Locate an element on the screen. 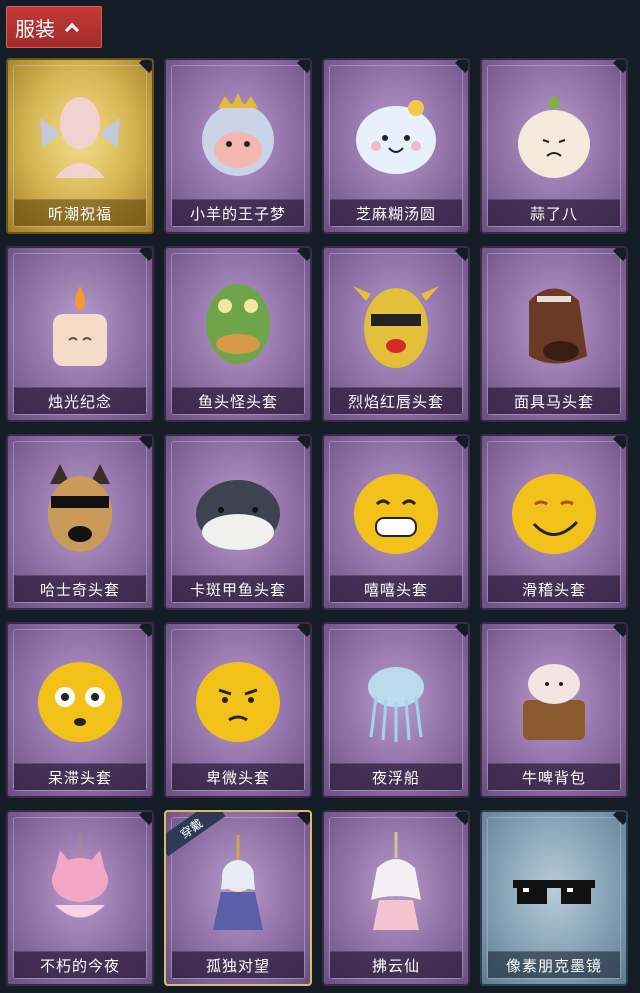 The height and width of the screenshot is (993, 640). item-card: 牛啤背包 is located at coordinates (554, 710).